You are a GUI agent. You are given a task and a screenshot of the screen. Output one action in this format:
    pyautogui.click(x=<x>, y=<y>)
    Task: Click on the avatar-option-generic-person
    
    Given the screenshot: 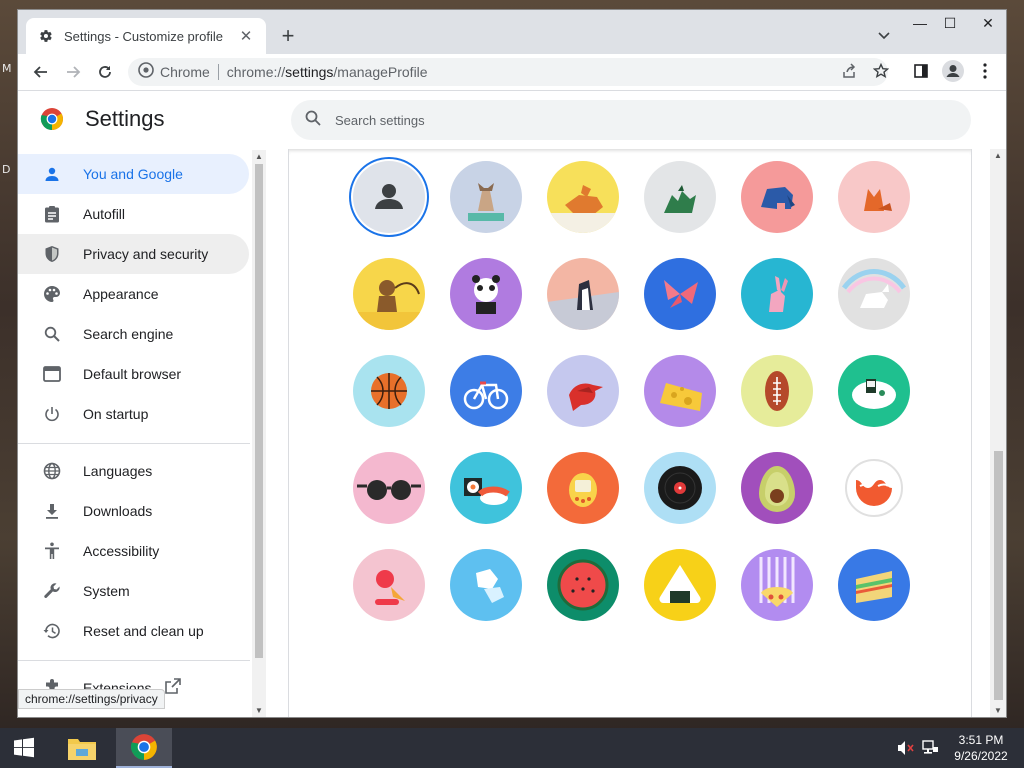 What is the action you would take?
    pyautogui.click(x=389, y=197)
    